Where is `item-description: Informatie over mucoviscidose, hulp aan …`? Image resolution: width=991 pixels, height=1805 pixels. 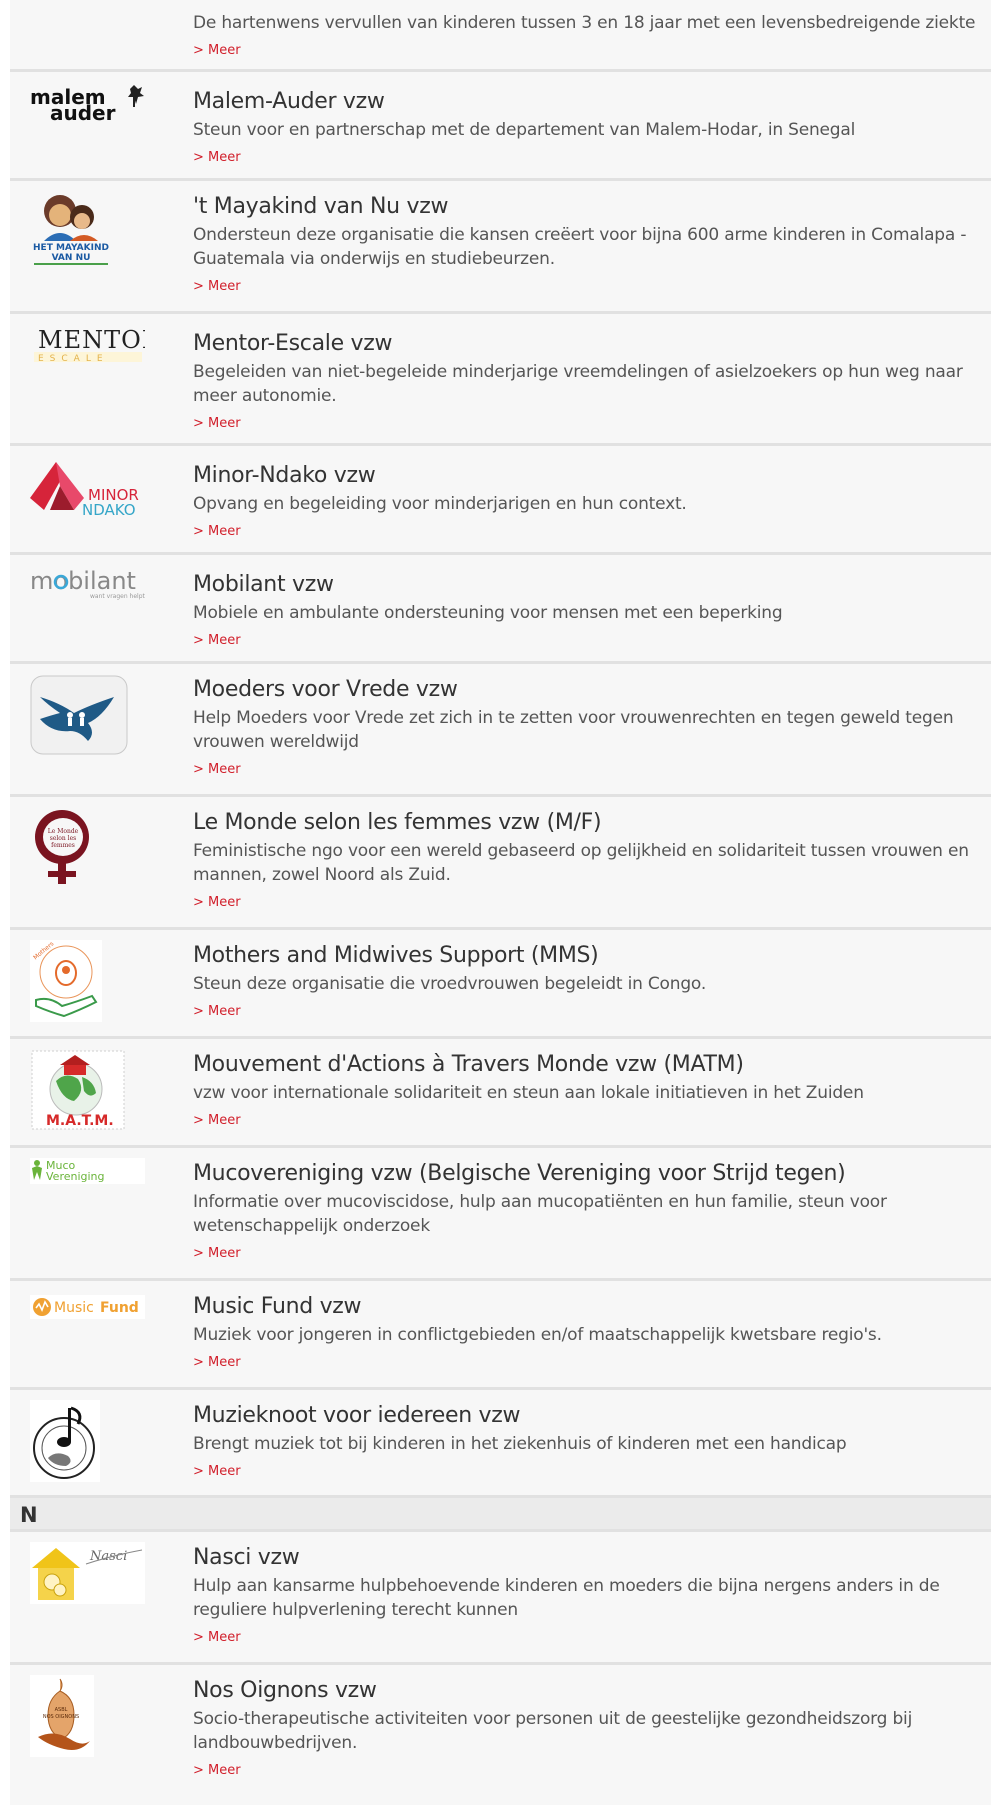 item-description: Informatie over mucoviscidose, hulp aan … is located at coordinates (540, 1214).